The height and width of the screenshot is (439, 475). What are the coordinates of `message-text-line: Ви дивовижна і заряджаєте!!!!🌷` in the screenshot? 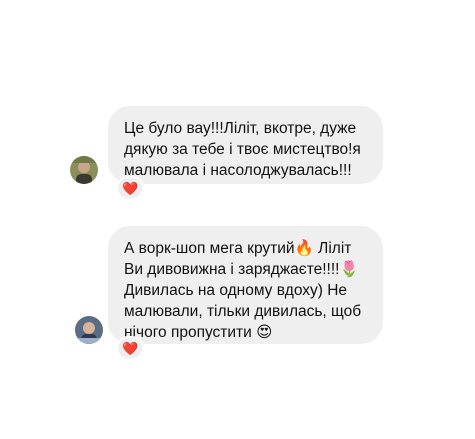 It's located at (241, 269).